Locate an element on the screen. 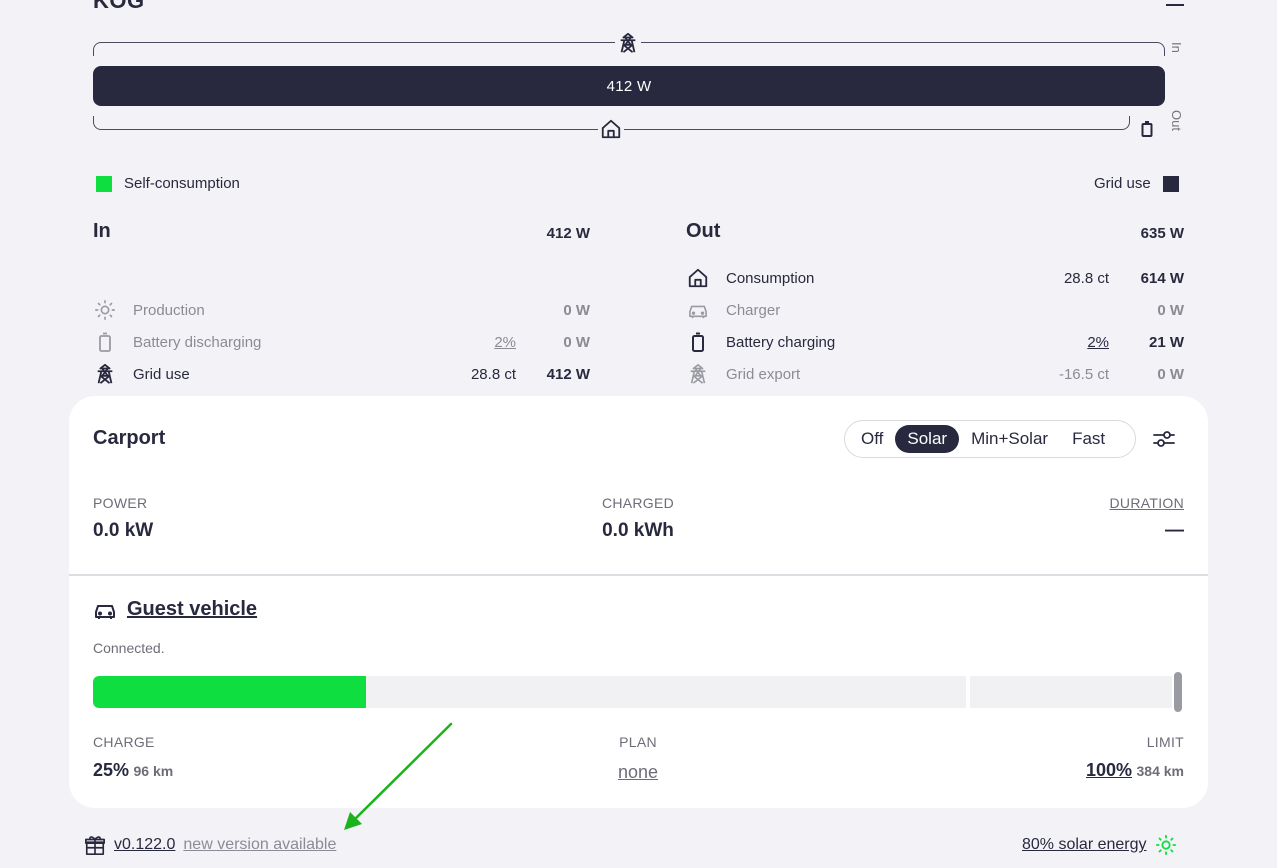 Image resolution: width=1277 pixels, height=868 pixels. legend-grid-use-label: Grid use is located at coordinates (1122, 183).